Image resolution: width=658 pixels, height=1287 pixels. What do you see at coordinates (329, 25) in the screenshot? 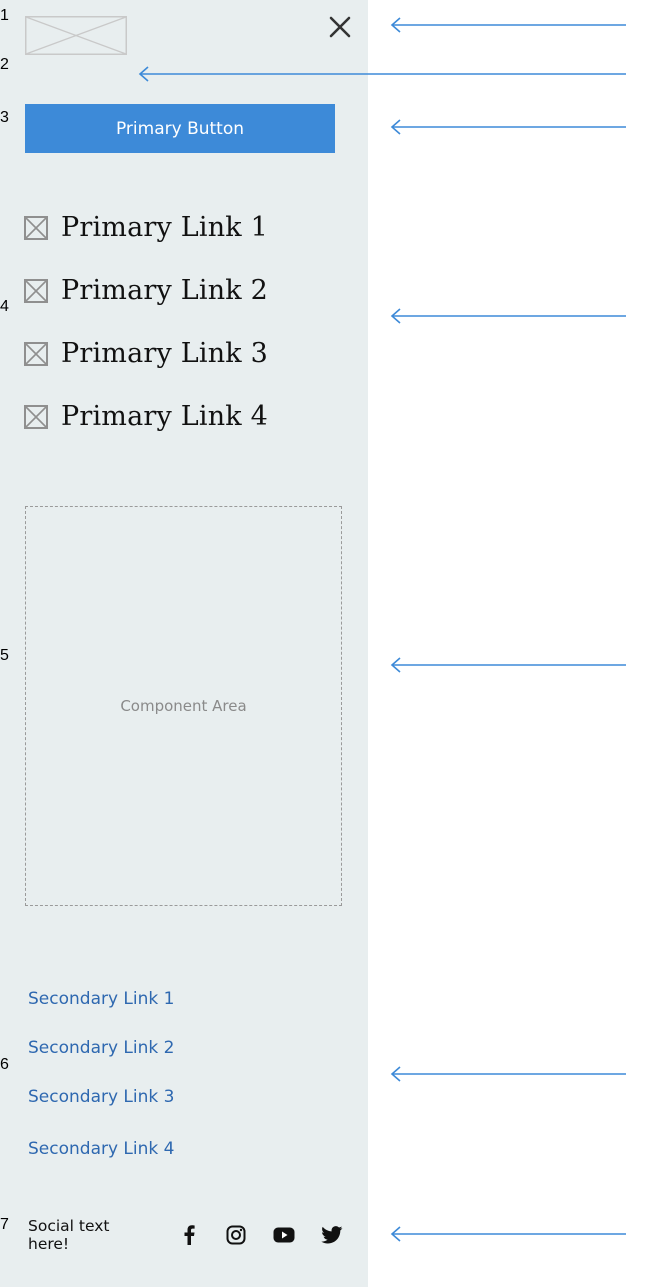
I see `callout-1: 1` at bounding box center [329, 25].